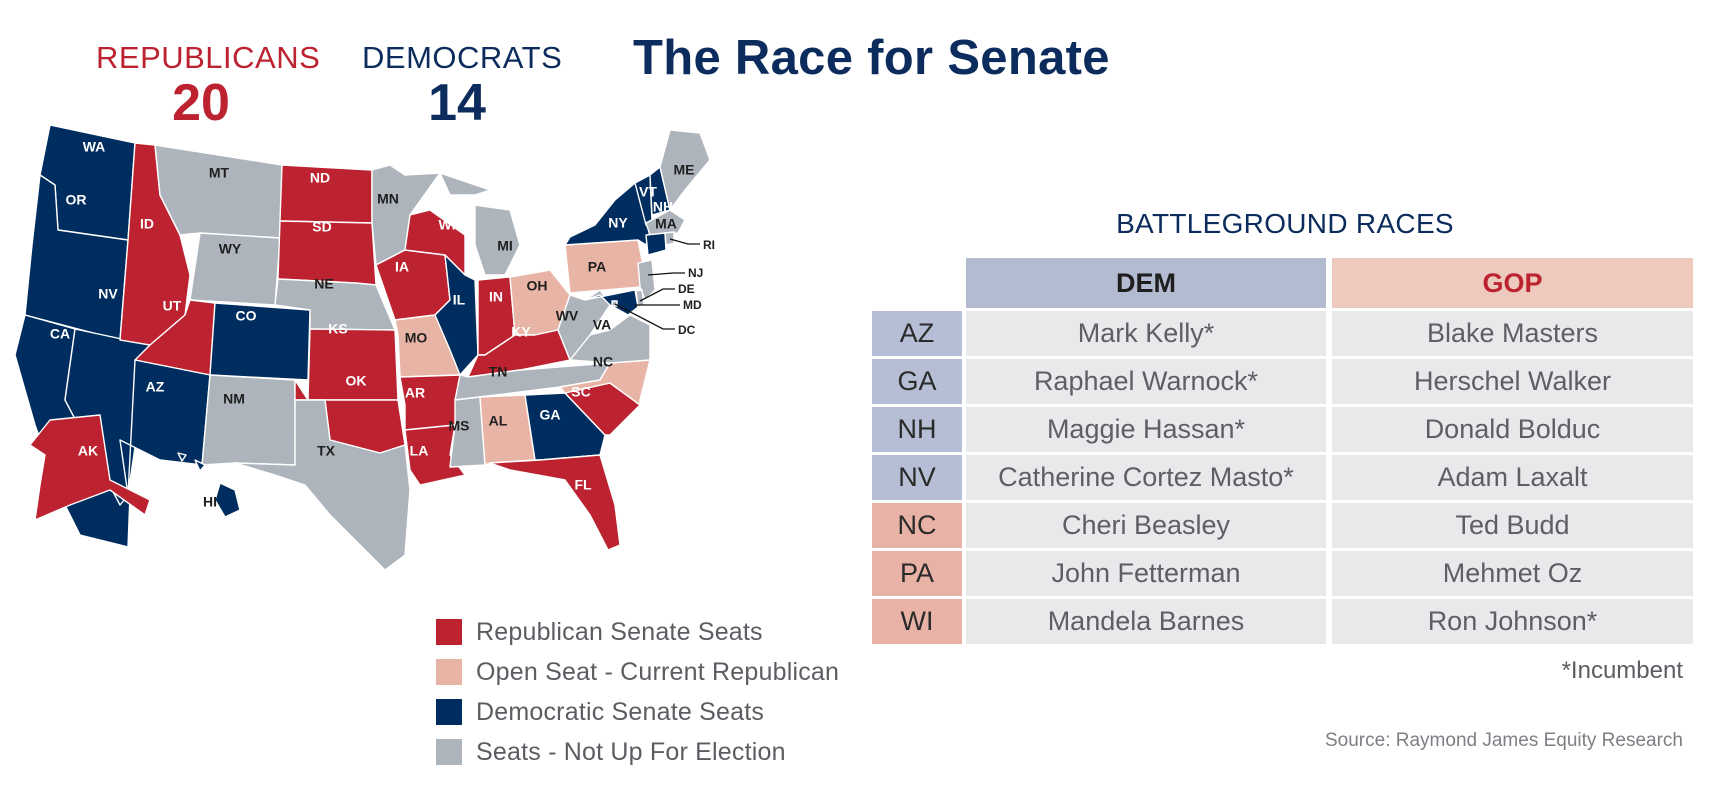 Image resolution: width=1715 pixels, height=793 pixels. I want to click on legend-swatch-not-up, so click(449, 752).